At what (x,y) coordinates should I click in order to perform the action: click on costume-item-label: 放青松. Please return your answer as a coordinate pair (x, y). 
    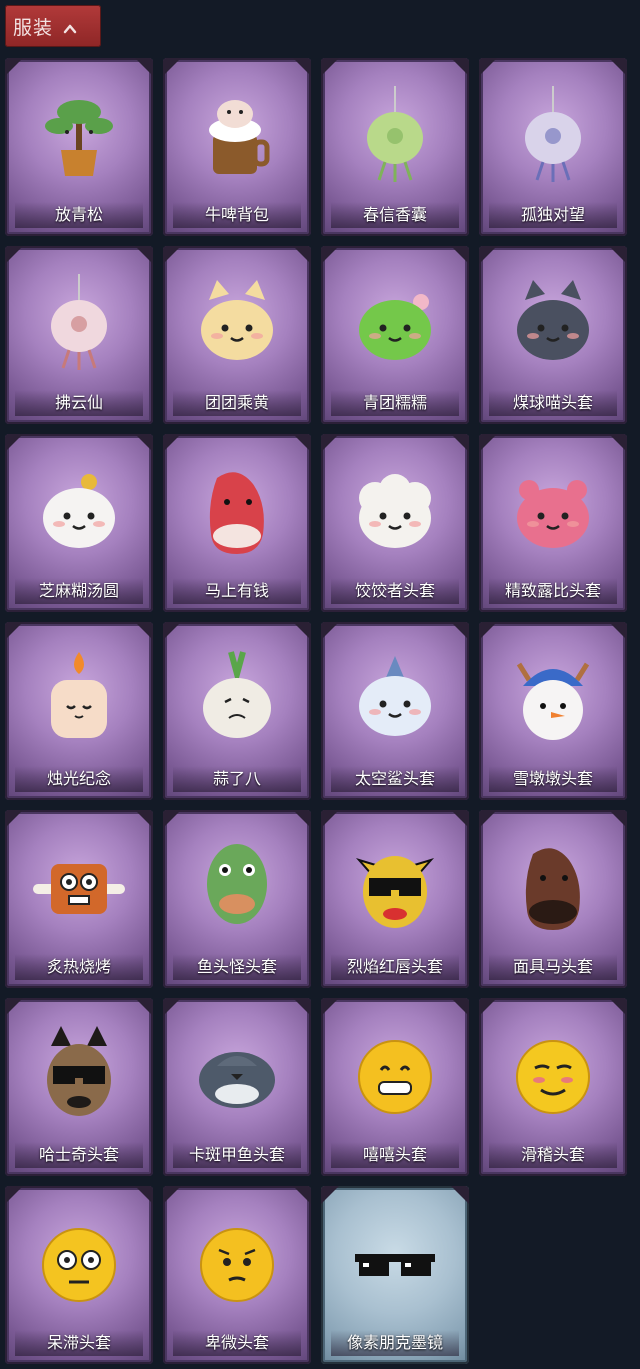
    Looking at the image, I should click on (79, 215).